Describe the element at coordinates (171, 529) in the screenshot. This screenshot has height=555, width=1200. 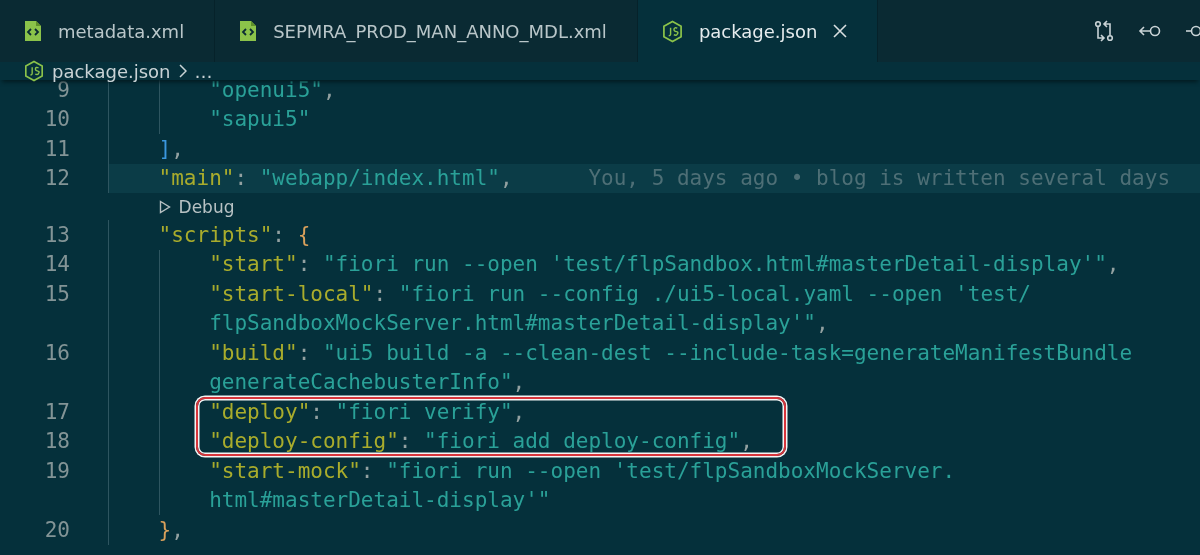
I see `code-line: },` at that location.